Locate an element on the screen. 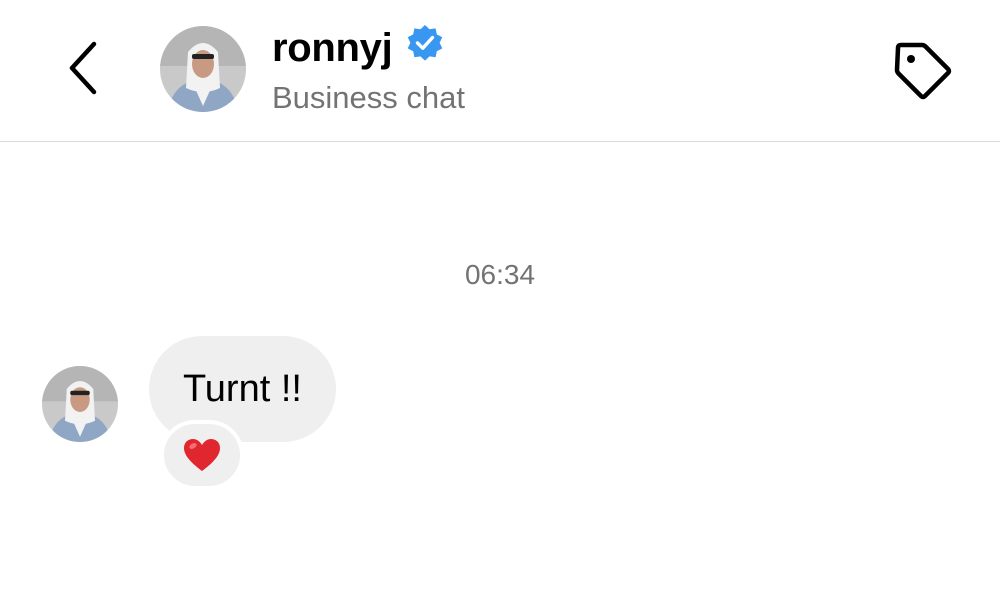 This screenshot has width=1000, height=600. sender-avatar is located at coordinates (80, 404).